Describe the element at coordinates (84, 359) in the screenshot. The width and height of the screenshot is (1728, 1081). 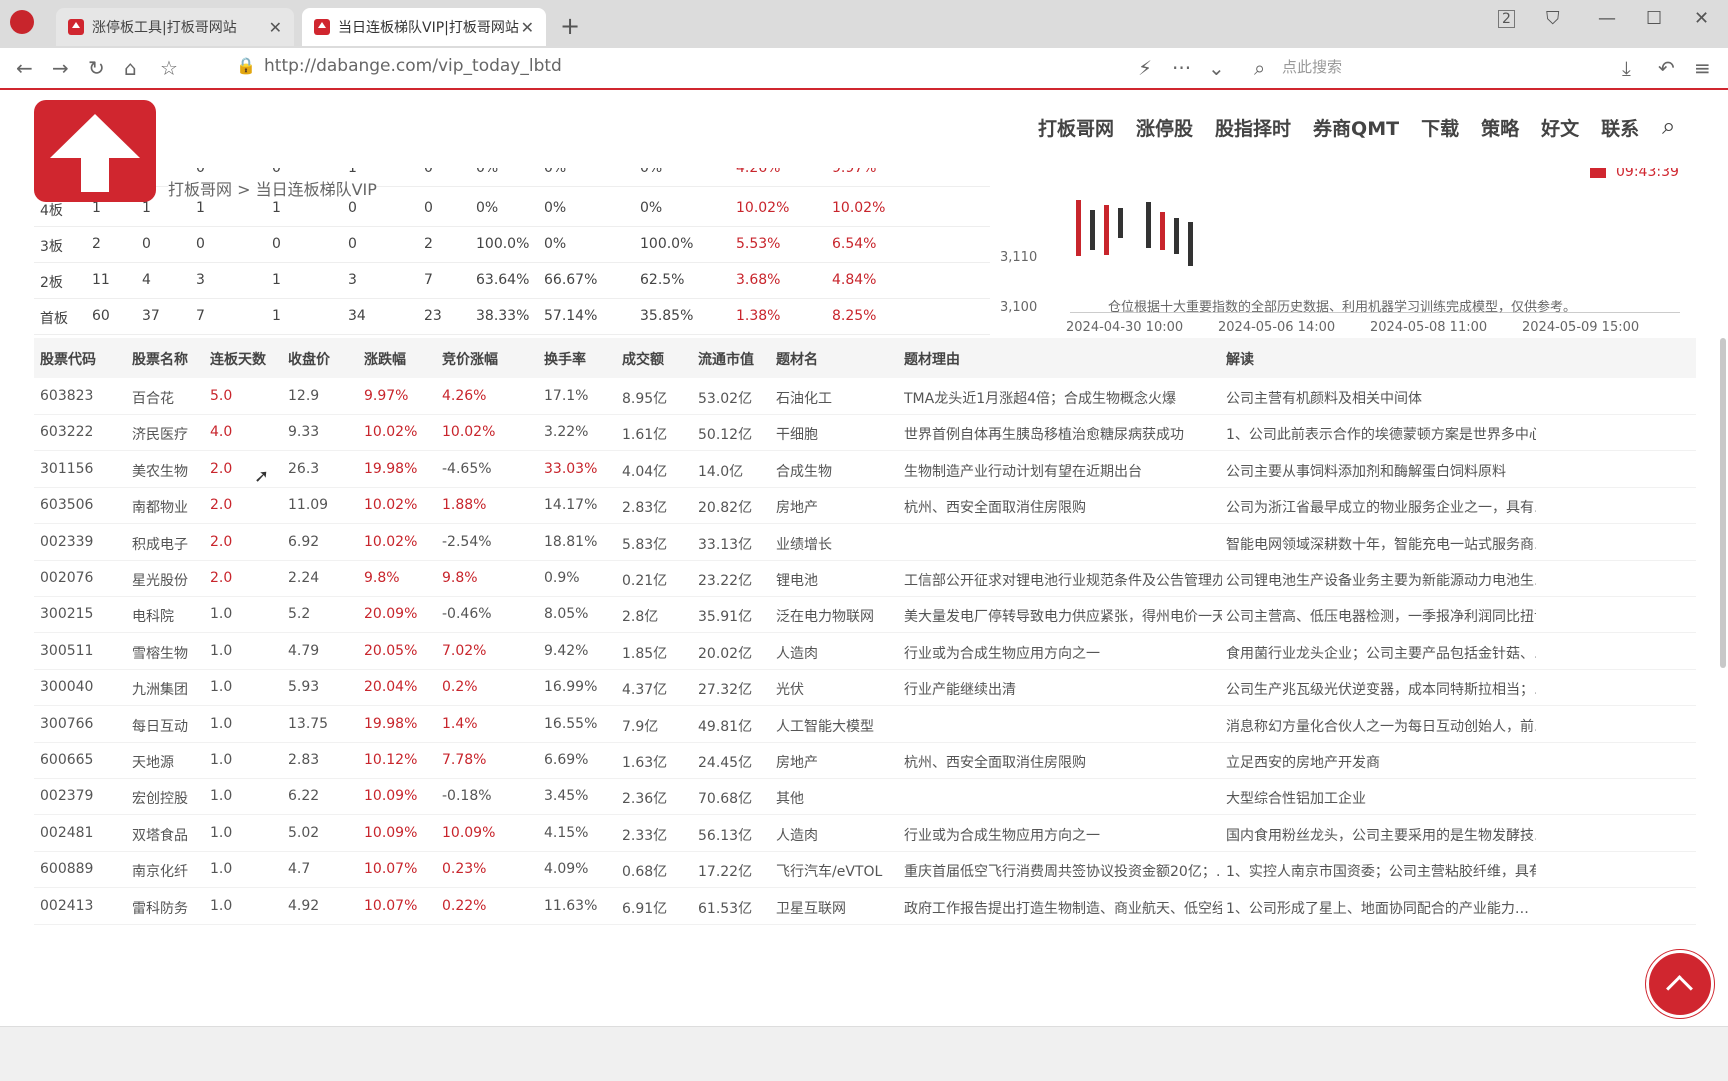
I see `column-header: 股票代码` at that location.